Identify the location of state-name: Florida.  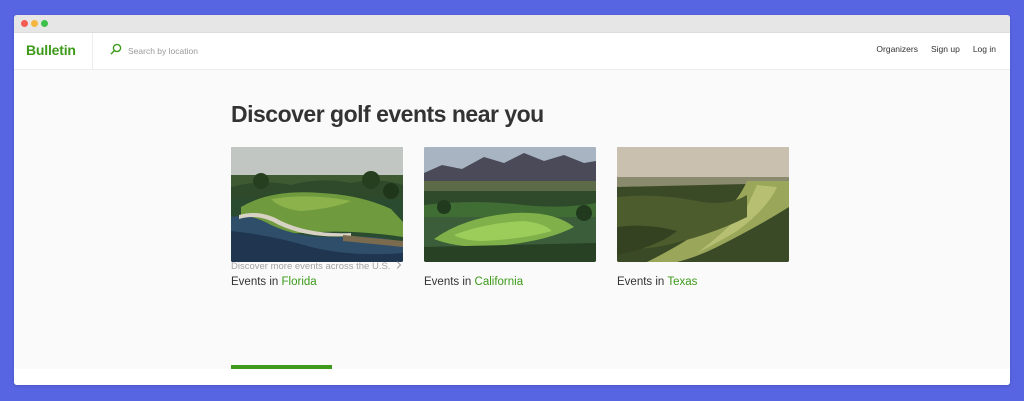
(299, 282).